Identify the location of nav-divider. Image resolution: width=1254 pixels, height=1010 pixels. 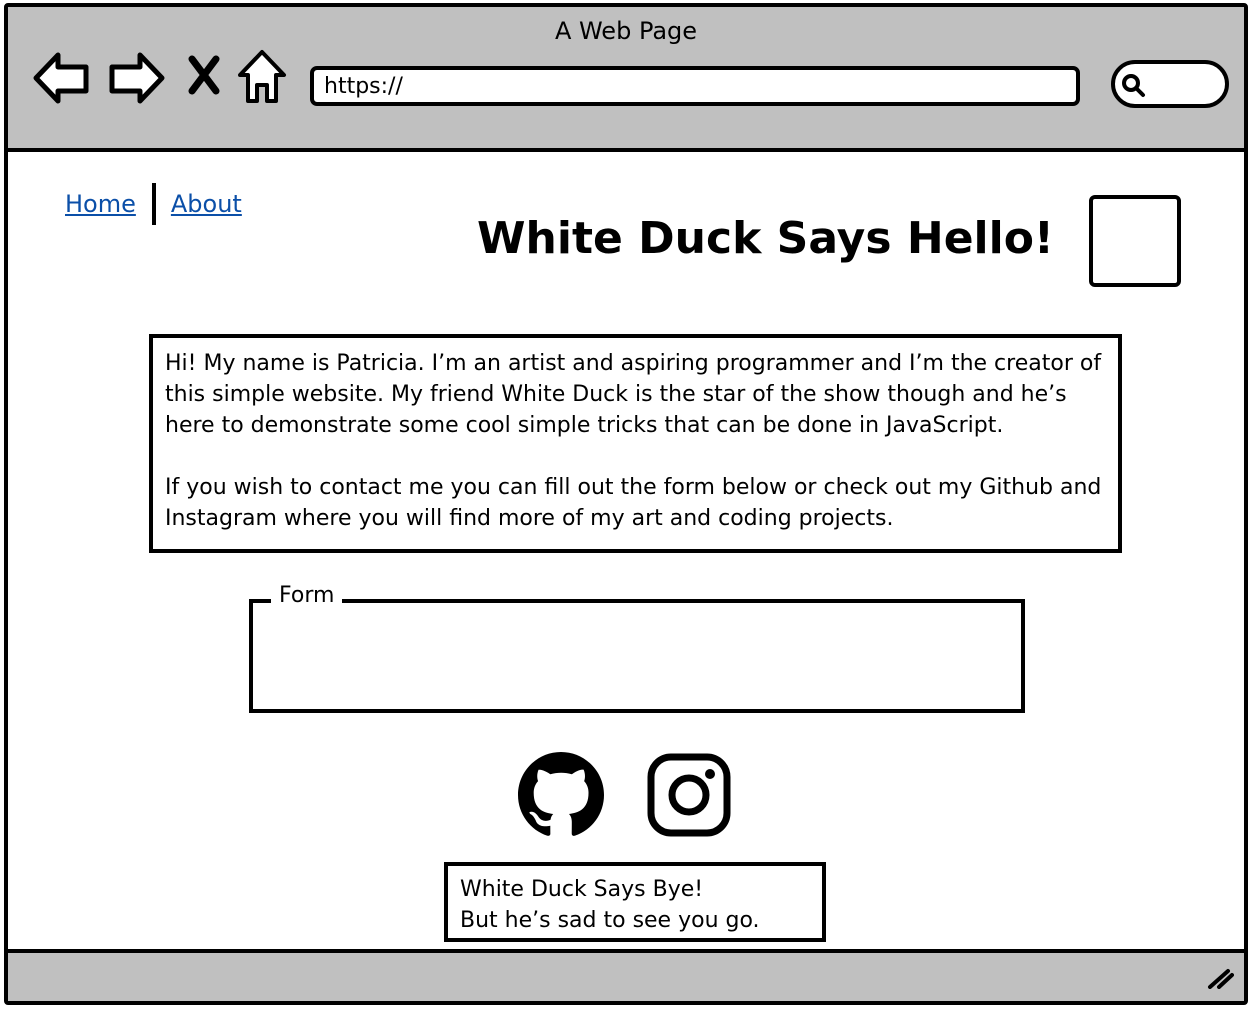
(153, 204).